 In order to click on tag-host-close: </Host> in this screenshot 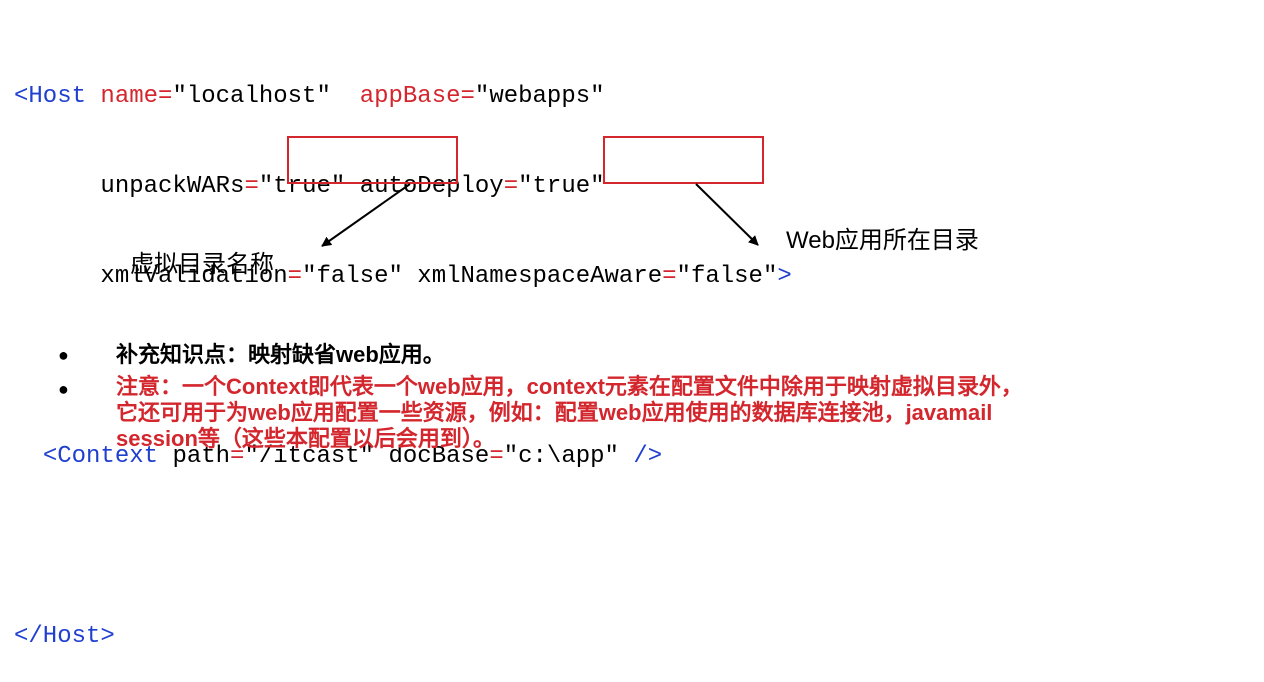, I will do `click(64, 636)`.